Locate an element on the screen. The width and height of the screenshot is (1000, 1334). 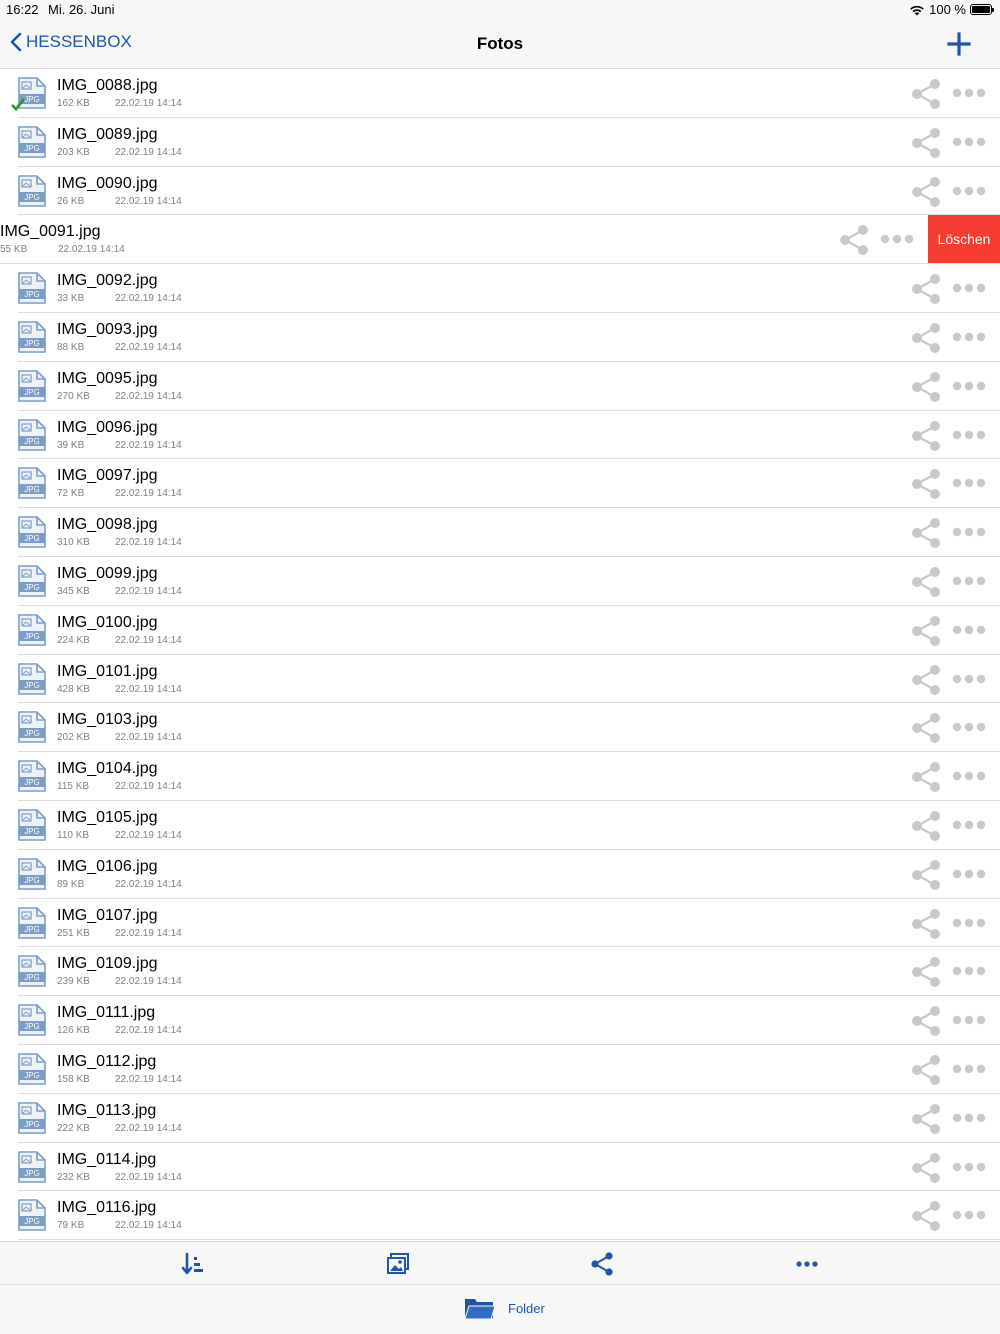
row-content: JPG IMG_0096.jpg 39 KB 22.02.19 14:14 is located at coordinates (509, 435).